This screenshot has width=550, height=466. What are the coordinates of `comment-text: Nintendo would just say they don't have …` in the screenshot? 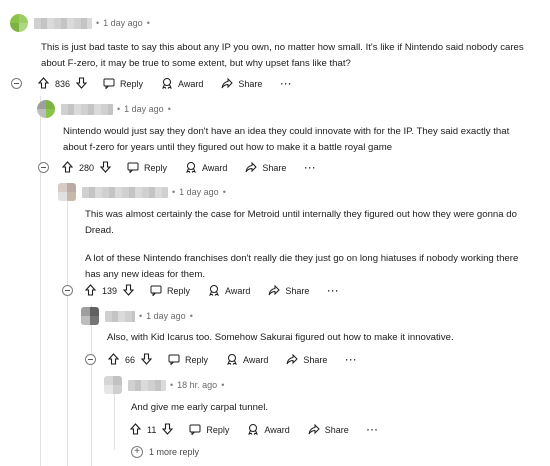 It's located at (286, 131).